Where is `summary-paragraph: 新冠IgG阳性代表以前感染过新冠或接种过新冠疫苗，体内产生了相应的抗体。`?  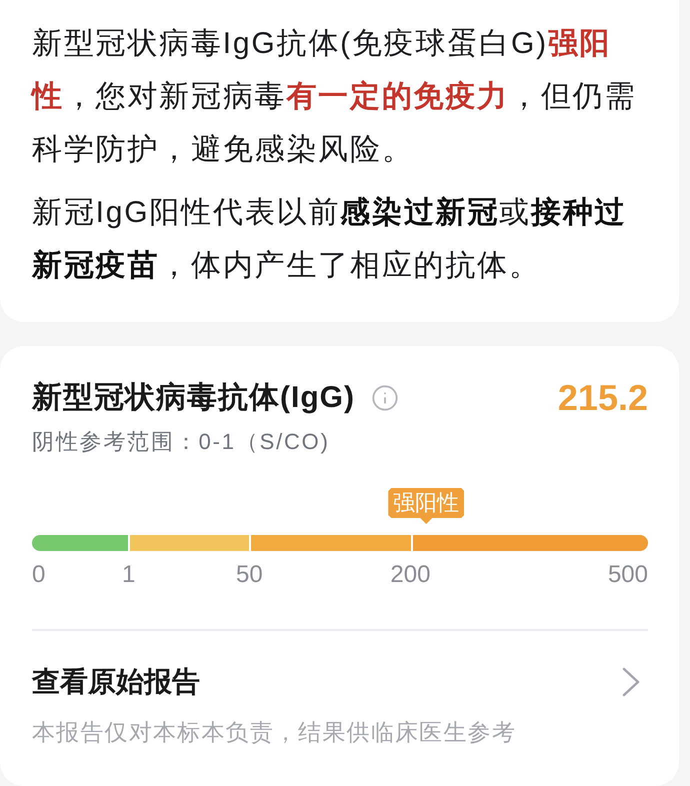 summary-paragraph: 新冠IgG阳性代表以前感染过新冠或接种过新冠疫苗，体内产生了相应的抗体。 is located at coordinates (330, 239).